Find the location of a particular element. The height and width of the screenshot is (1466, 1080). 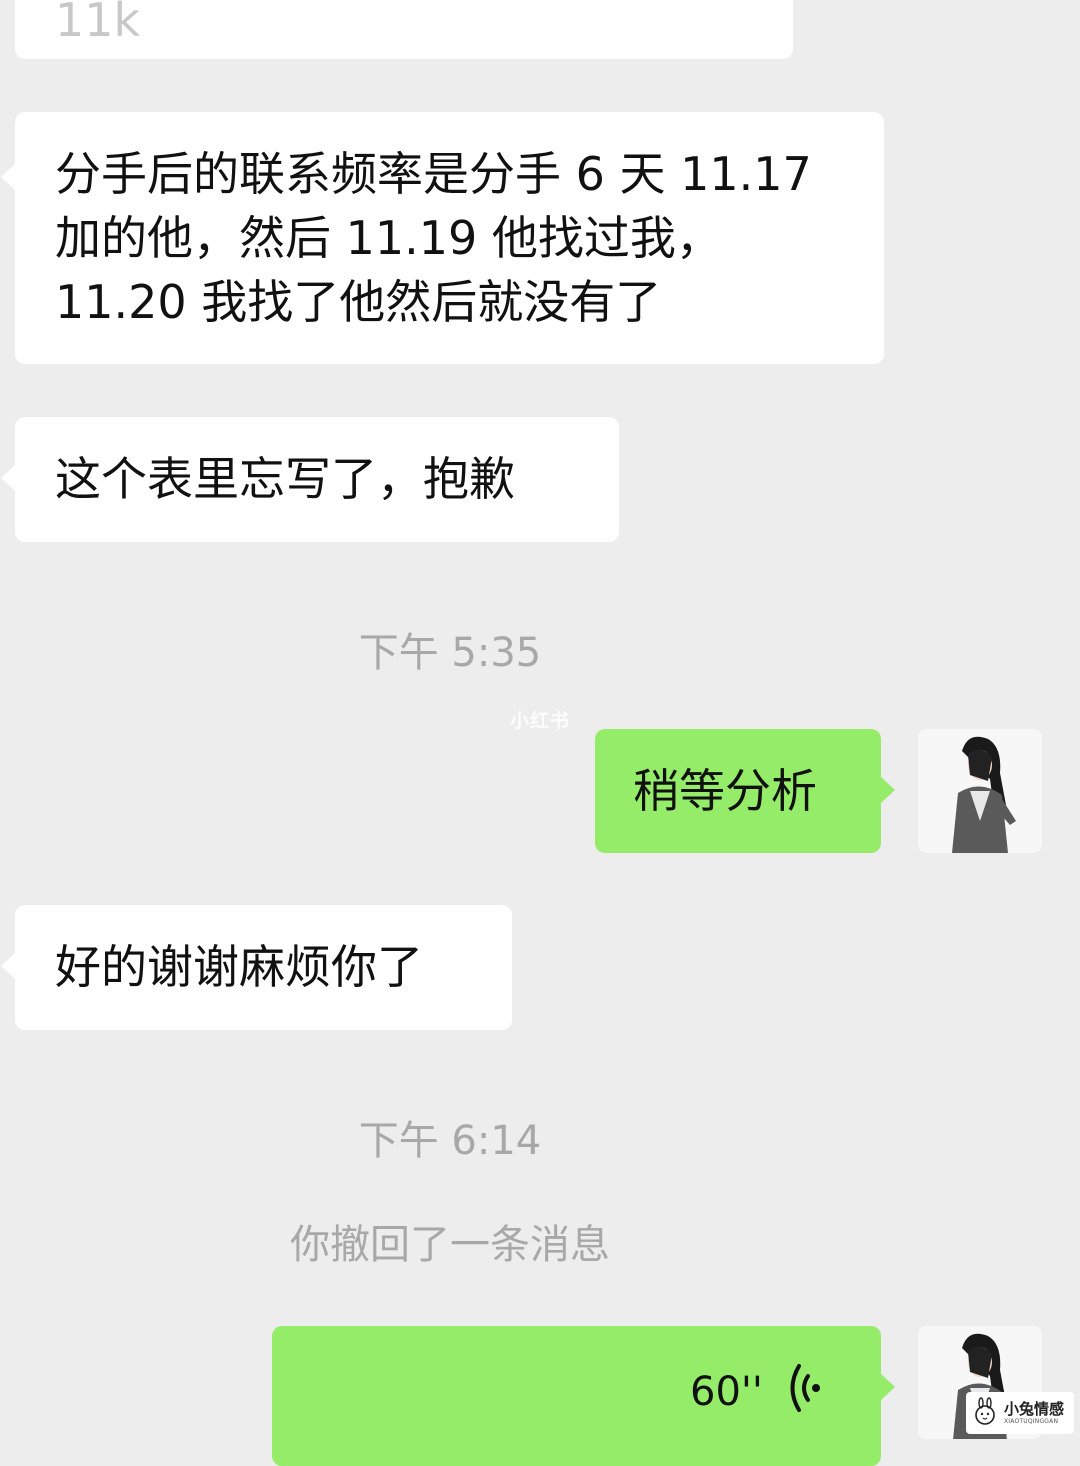

brand-subtitle: XIAOTUQINGGAN is located at coordinates (1031, 1421).